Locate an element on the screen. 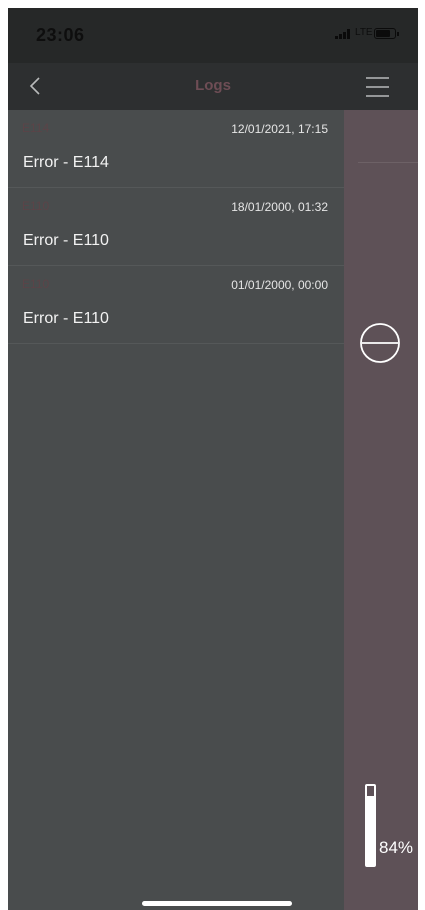 The image size is (425, 910). network-label: LTE is located at coordinates (364, 32).